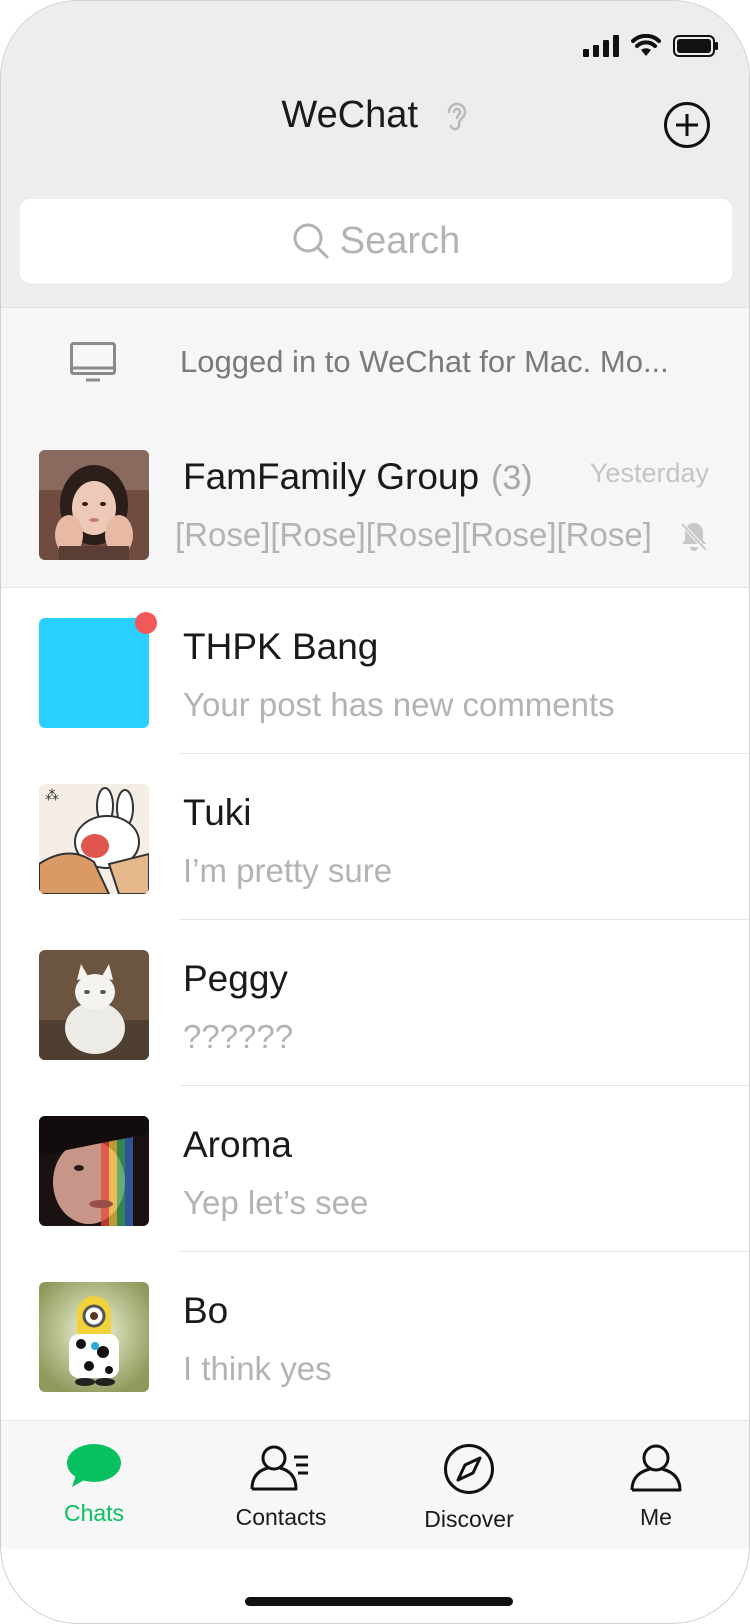 Image resolution: width=750 pixels, height=1624 pixels. Describe the element at coordinates (257, 1368) in the screenshot. I see `chat-last-message: I think yes` at that location.